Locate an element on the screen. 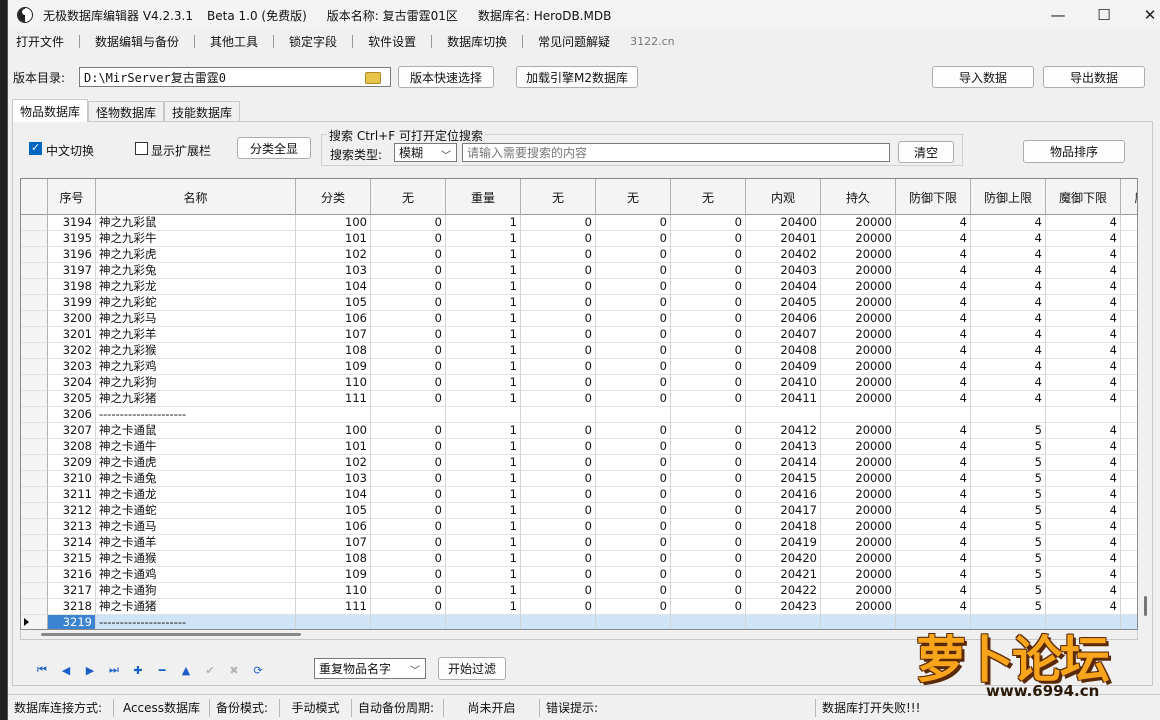  search-input: 请输入需要搜索的内容 is located at coordinates (676, 152).